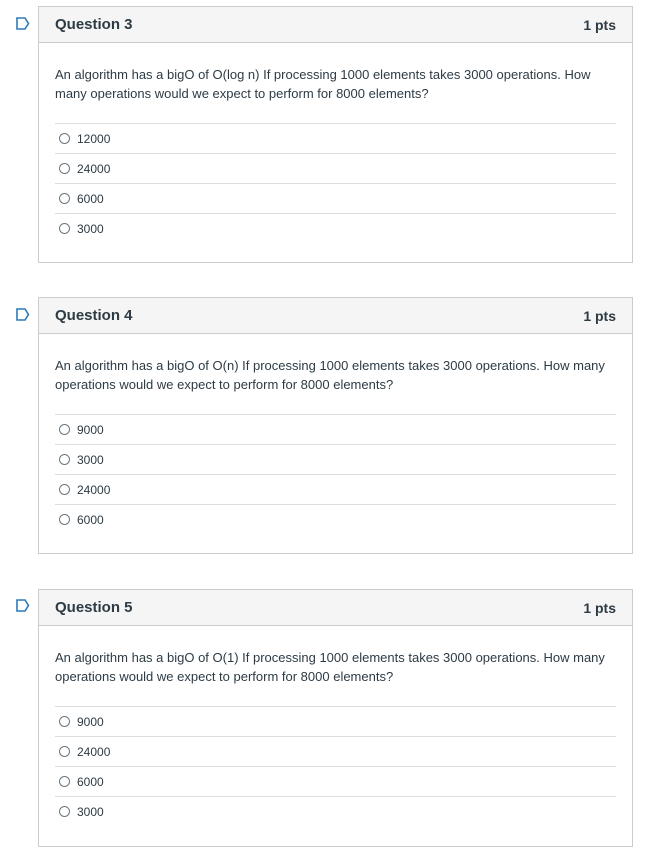 The image size is (652, 851). What do you see at coordinates (335, 316) in the screenshot?
I see `question-header: Question 4 1 pts` at bounding box center [335, 316].